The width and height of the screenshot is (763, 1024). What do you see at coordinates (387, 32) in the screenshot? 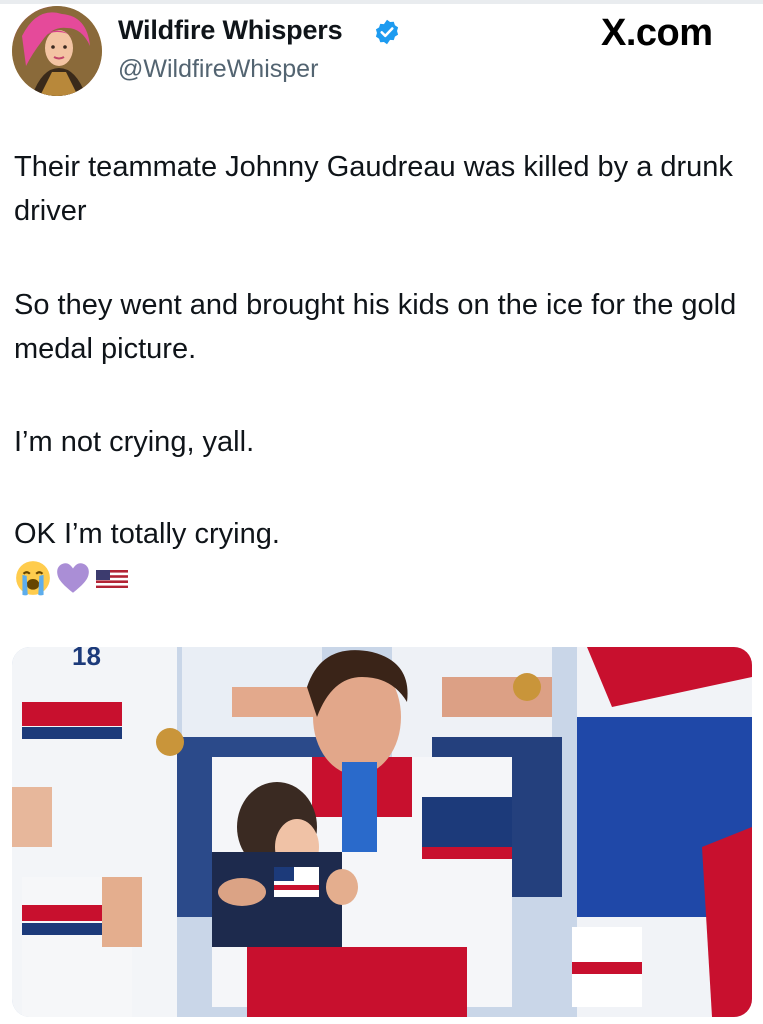
I see `verified-badge-icon` at bounding box center [387, 32].